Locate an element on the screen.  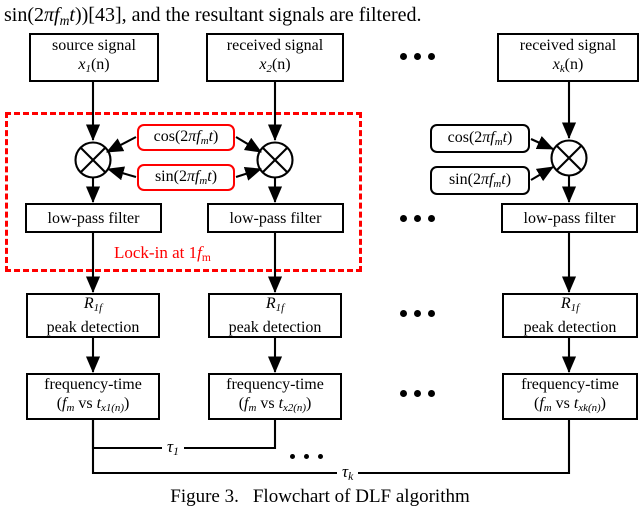
lock-in-label-text: Lock-in at 1 is located at coordinates (156, 252).